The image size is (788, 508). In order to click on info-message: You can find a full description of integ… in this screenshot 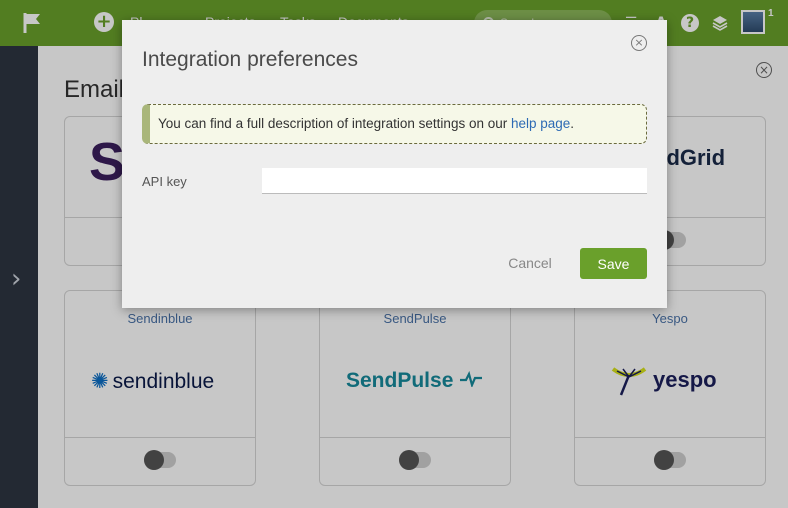, I will do `click(394, 124)`.